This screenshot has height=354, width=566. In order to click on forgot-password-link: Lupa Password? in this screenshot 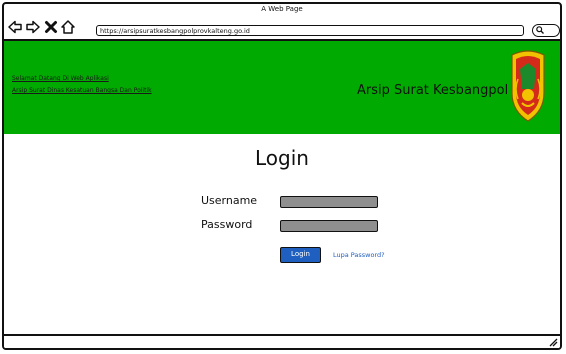, I will do `click(359, 255)`.